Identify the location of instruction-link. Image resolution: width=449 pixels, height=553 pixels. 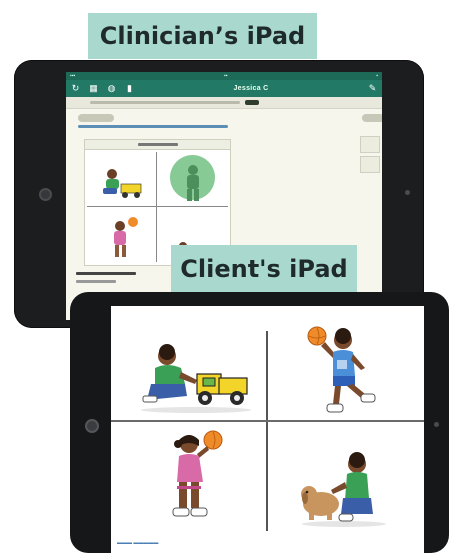
(153, 126).